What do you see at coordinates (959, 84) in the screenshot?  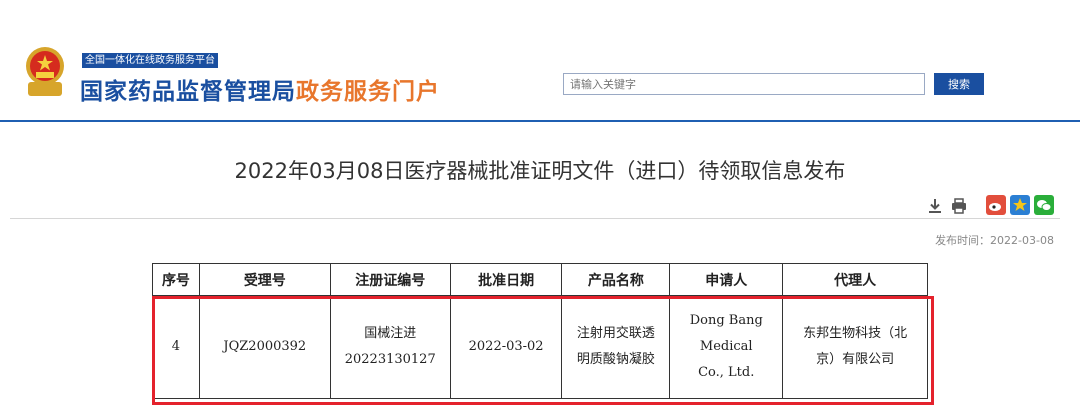 I see `search-button: 搜索` at bounding box center [959, 84].